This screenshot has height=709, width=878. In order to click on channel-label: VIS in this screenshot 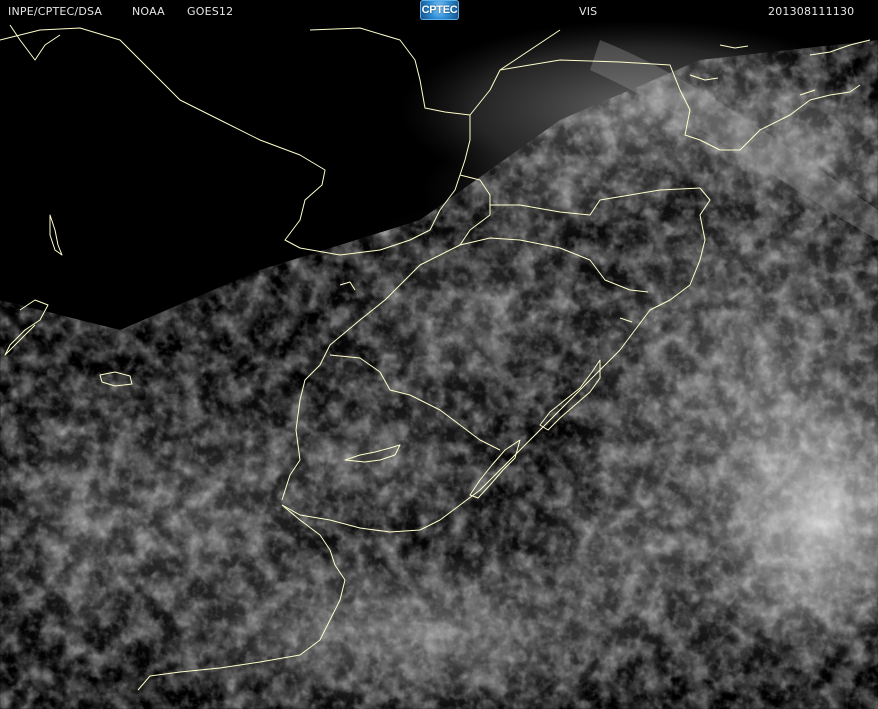, I will do `click(588, 11)`.